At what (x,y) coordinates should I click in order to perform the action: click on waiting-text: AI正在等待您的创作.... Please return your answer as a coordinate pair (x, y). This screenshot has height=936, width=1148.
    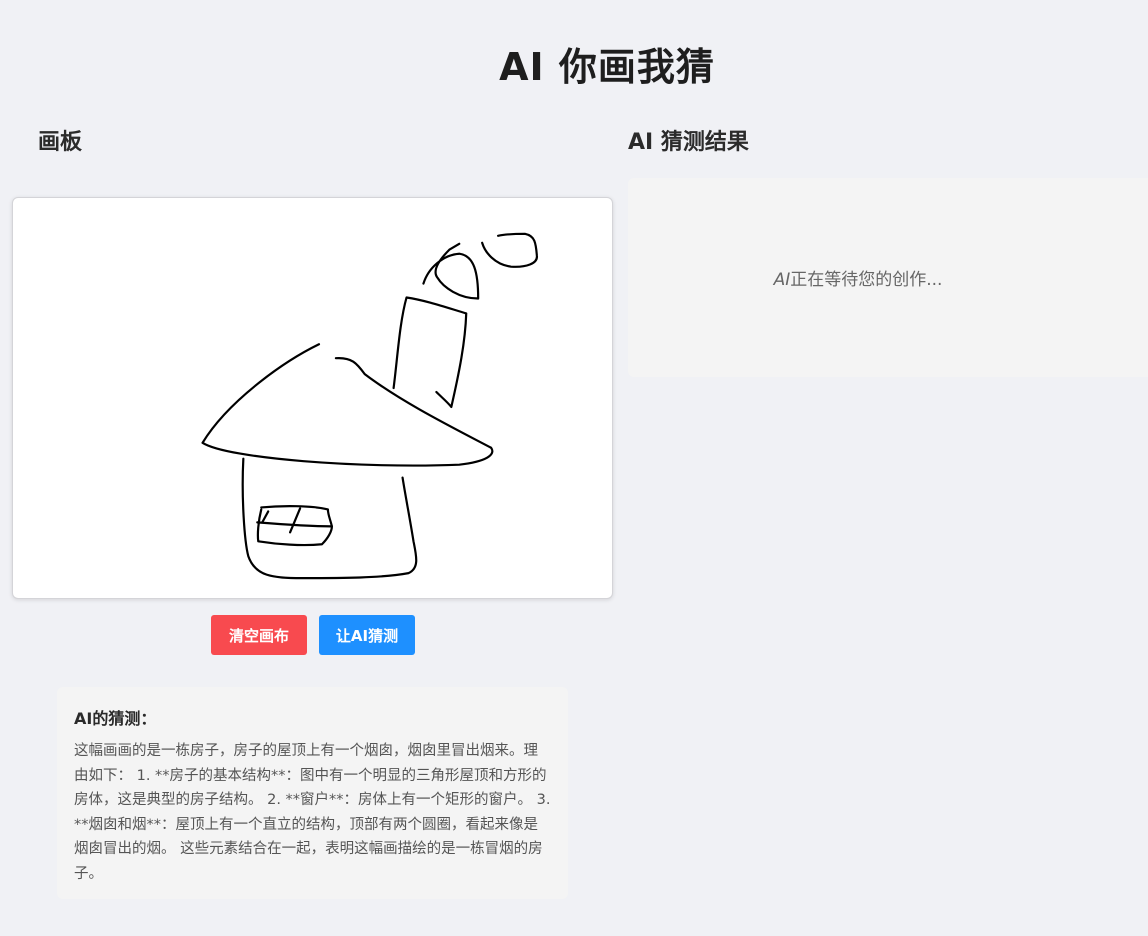
    Looking at the image, I should click on (858, 277).